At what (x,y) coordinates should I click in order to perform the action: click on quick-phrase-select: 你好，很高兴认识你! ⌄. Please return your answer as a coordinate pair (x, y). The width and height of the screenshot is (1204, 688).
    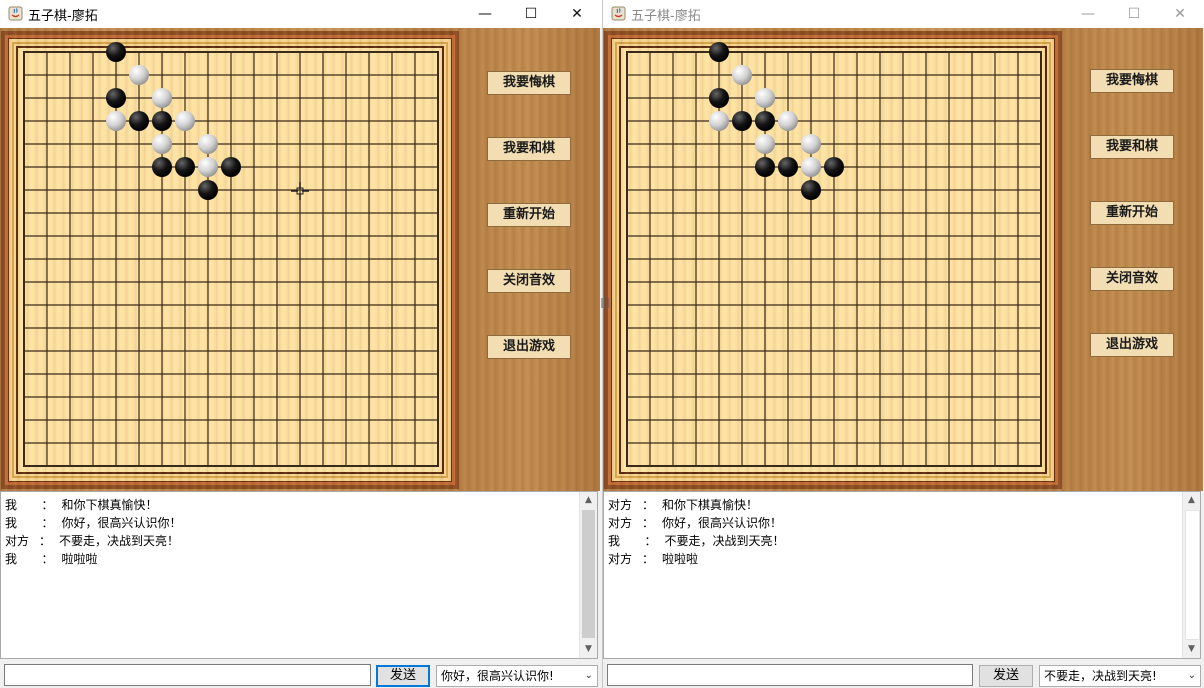
    Looking at the image, I should click on (517, 676).